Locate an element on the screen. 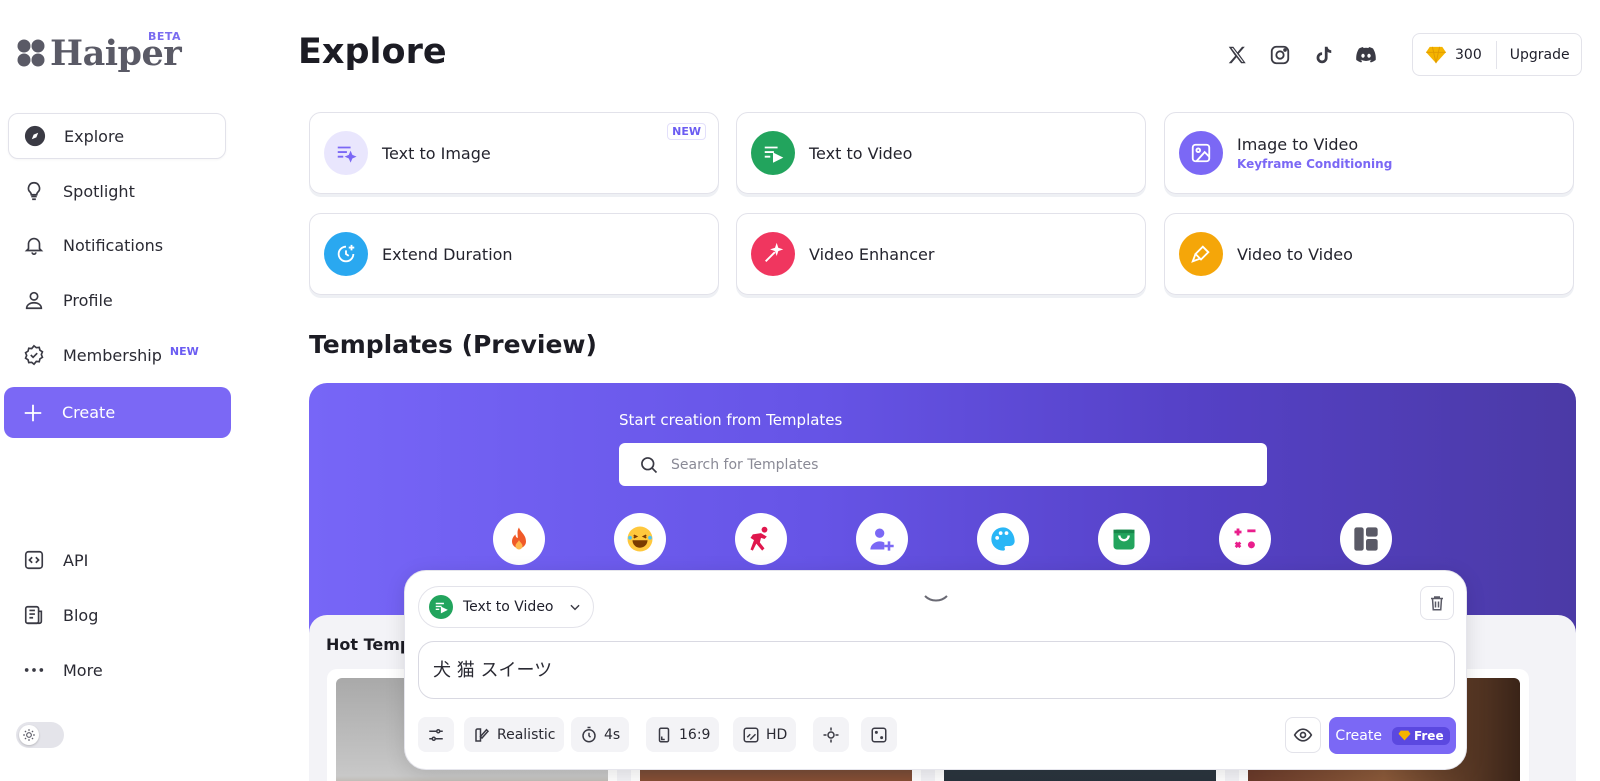  sidebar-item-profile: Profile is located at coordinates (117, 300).